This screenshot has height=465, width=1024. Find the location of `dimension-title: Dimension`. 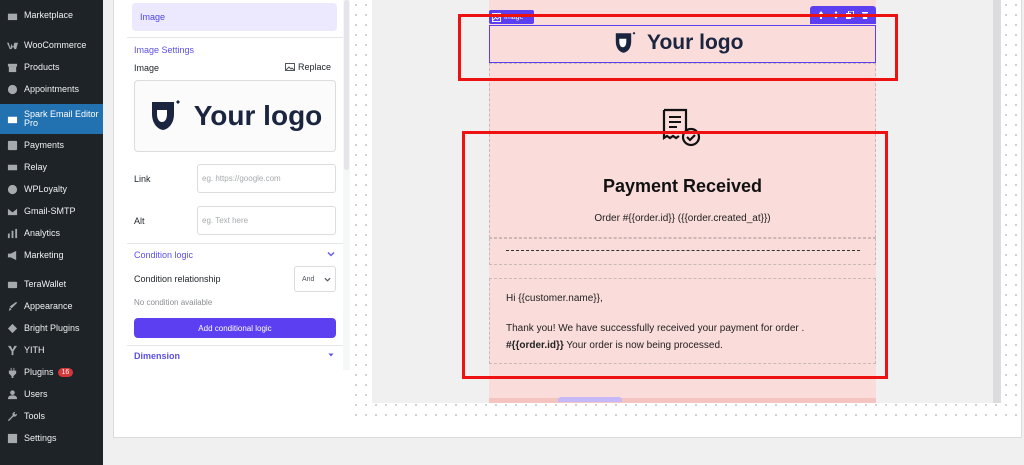

dimension-title: Dimension is located at coordinates (157, 356).